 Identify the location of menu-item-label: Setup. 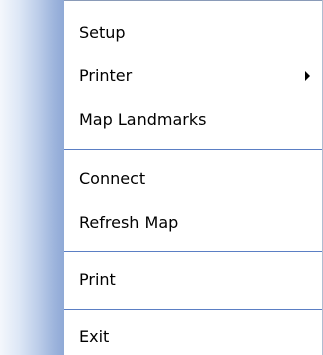
(102, 32).